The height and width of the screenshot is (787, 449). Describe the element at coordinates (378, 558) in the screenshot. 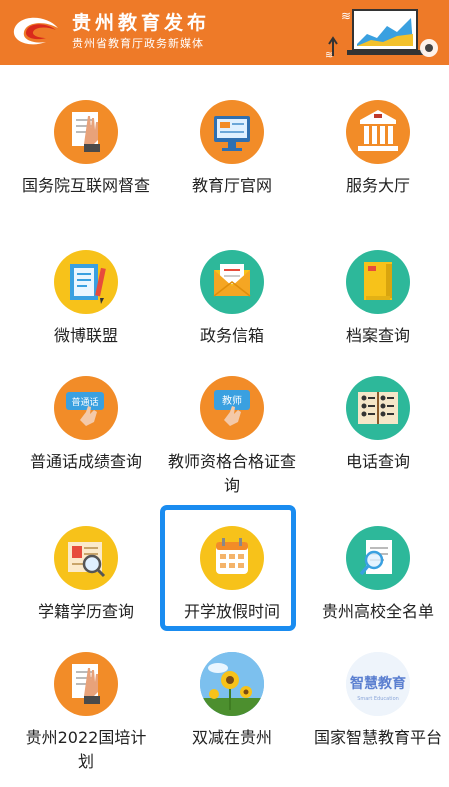

I see `document-magnifier-icon` at that location.